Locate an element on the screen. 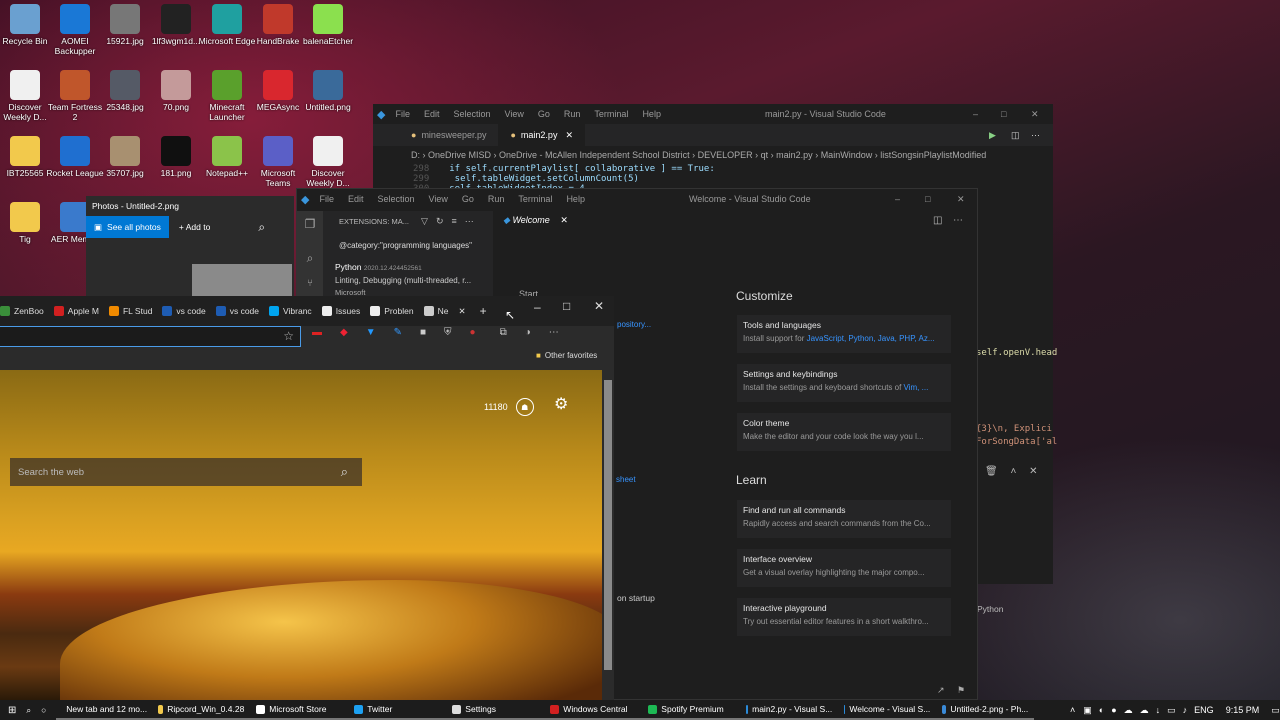  tab-minesweeper: ● minesweeper.py is located at coordinates (448, 135).